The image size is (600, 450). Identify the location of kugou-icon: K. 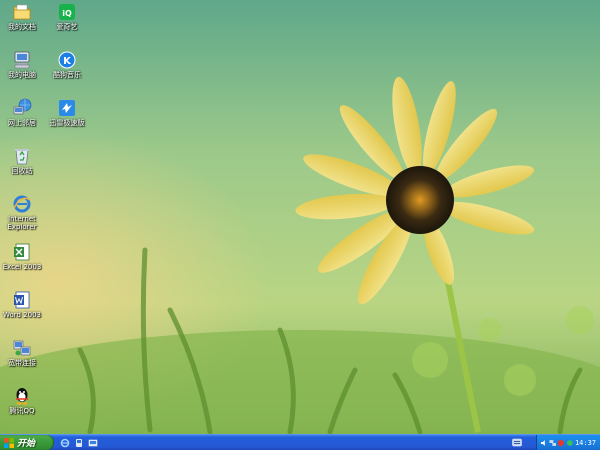
(67, 60).